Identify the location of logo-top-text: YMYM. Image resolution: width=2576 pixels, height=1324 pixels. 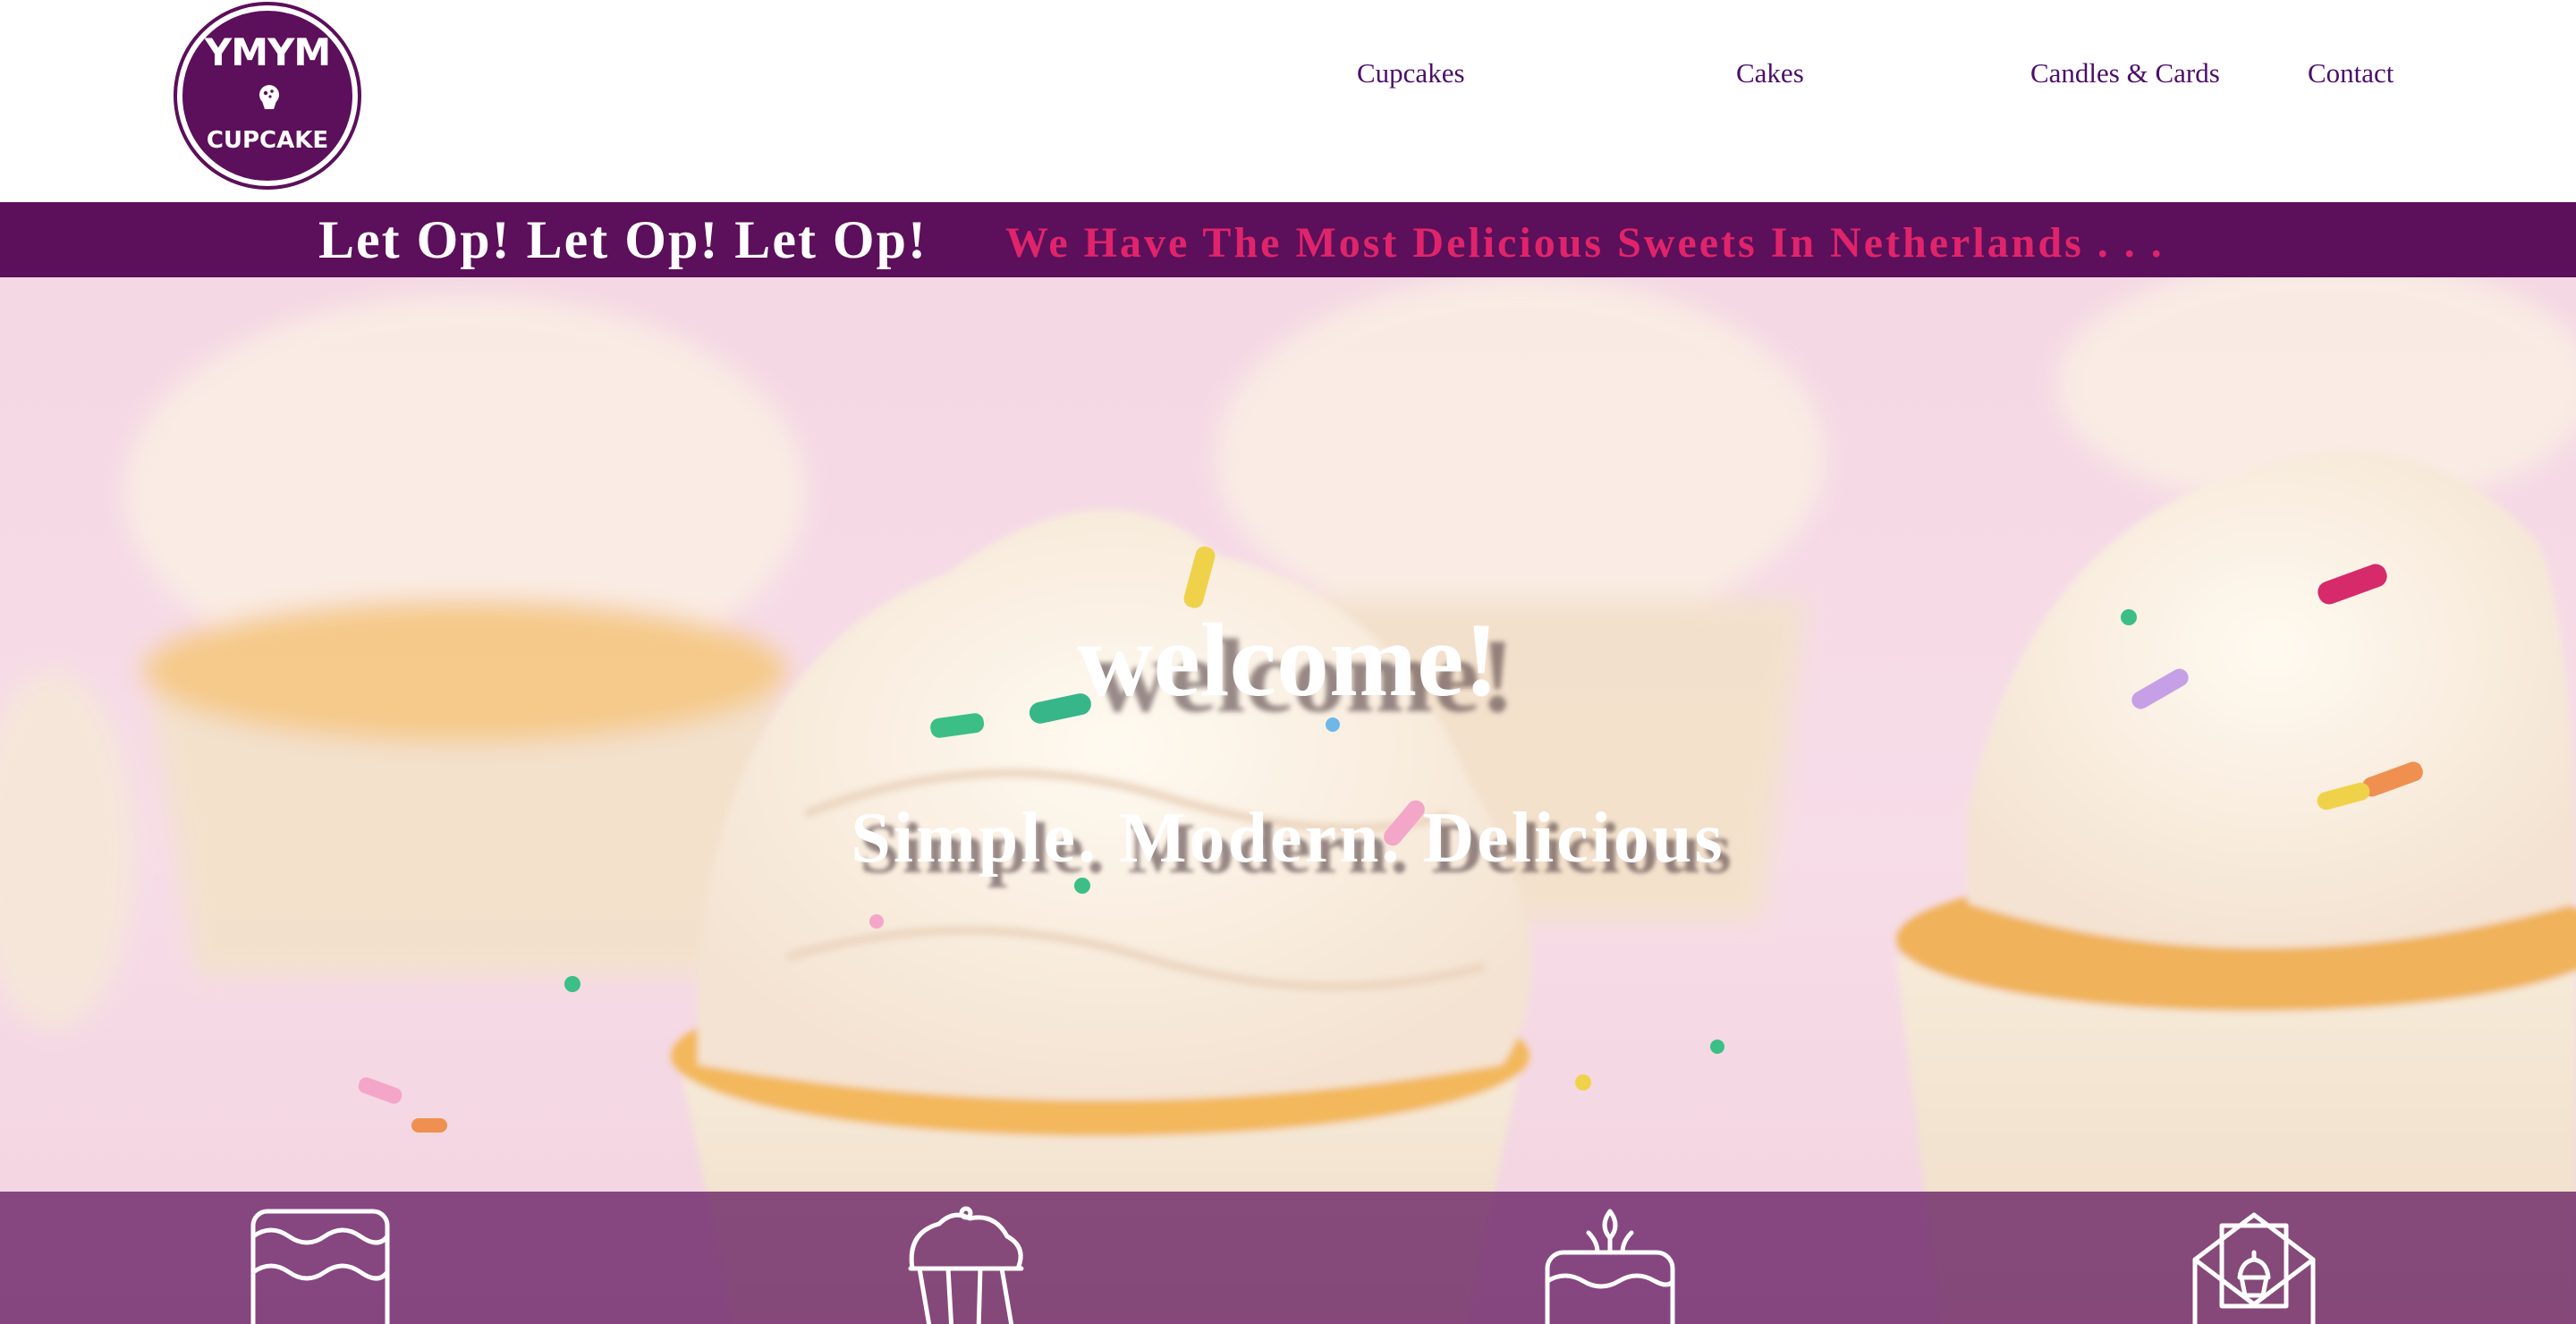
(267, 52).